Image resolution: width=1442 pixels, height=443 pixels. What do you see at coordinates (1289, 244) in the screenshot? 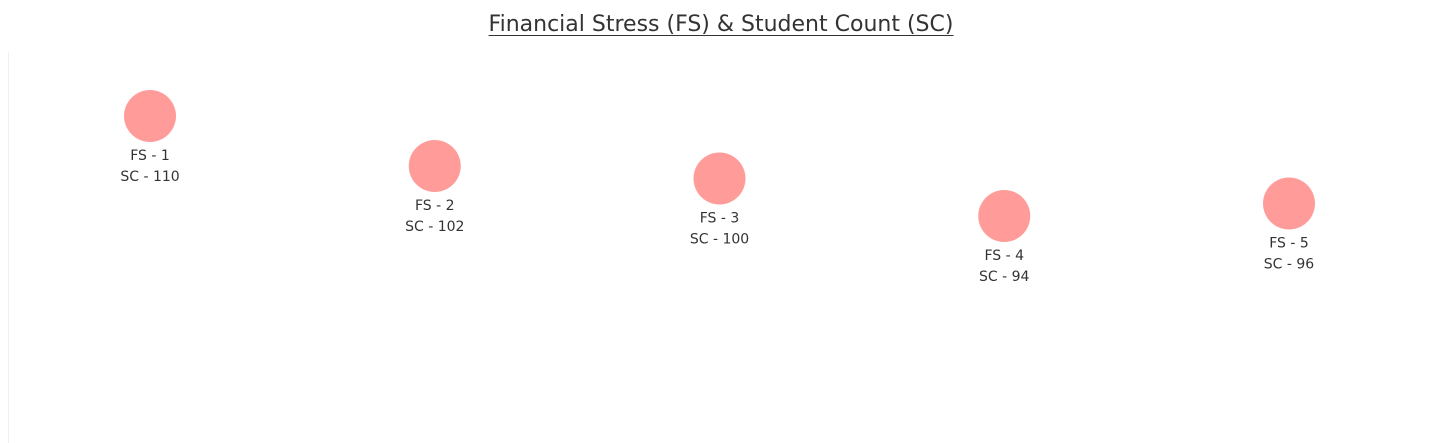
I see `data-label-fs: FS - 5` at bounding box center [1289, 244].